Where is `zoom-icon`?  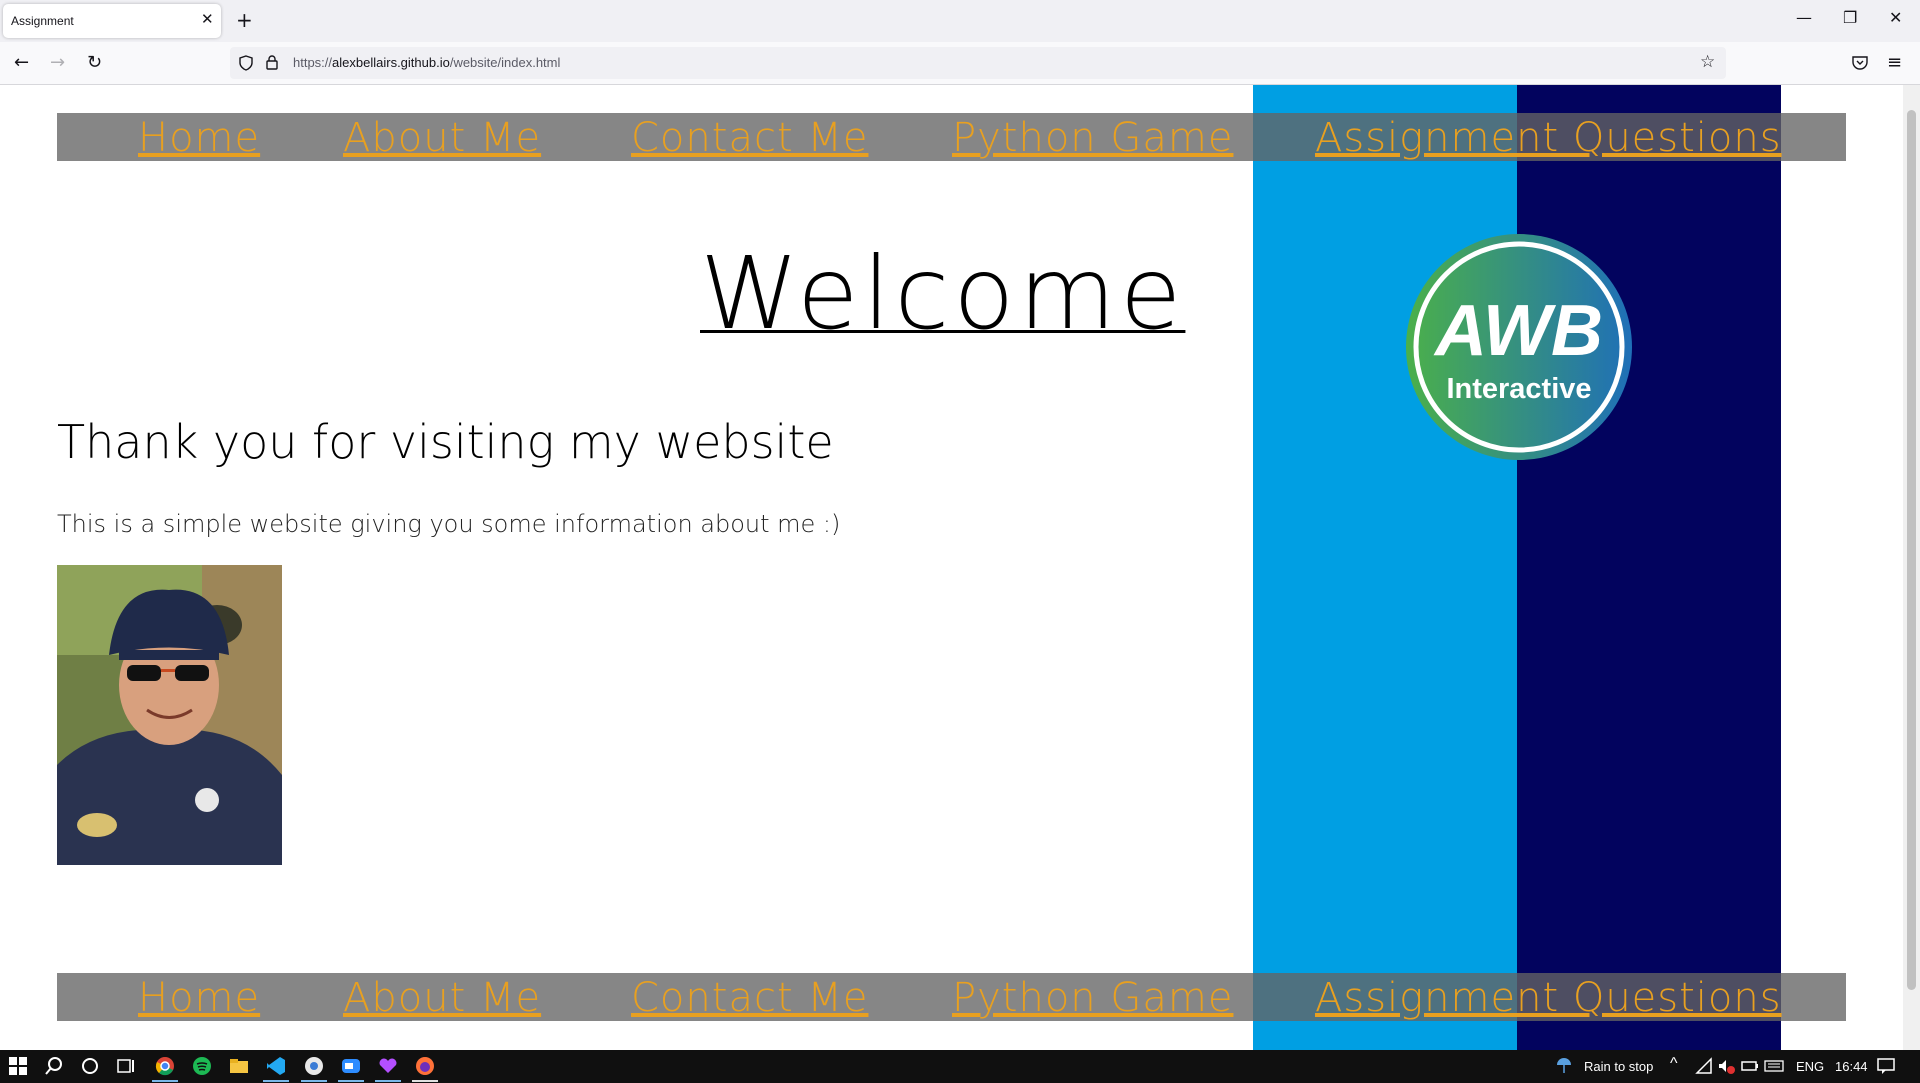
zoom-icon is located at coordinates (351, 1066).